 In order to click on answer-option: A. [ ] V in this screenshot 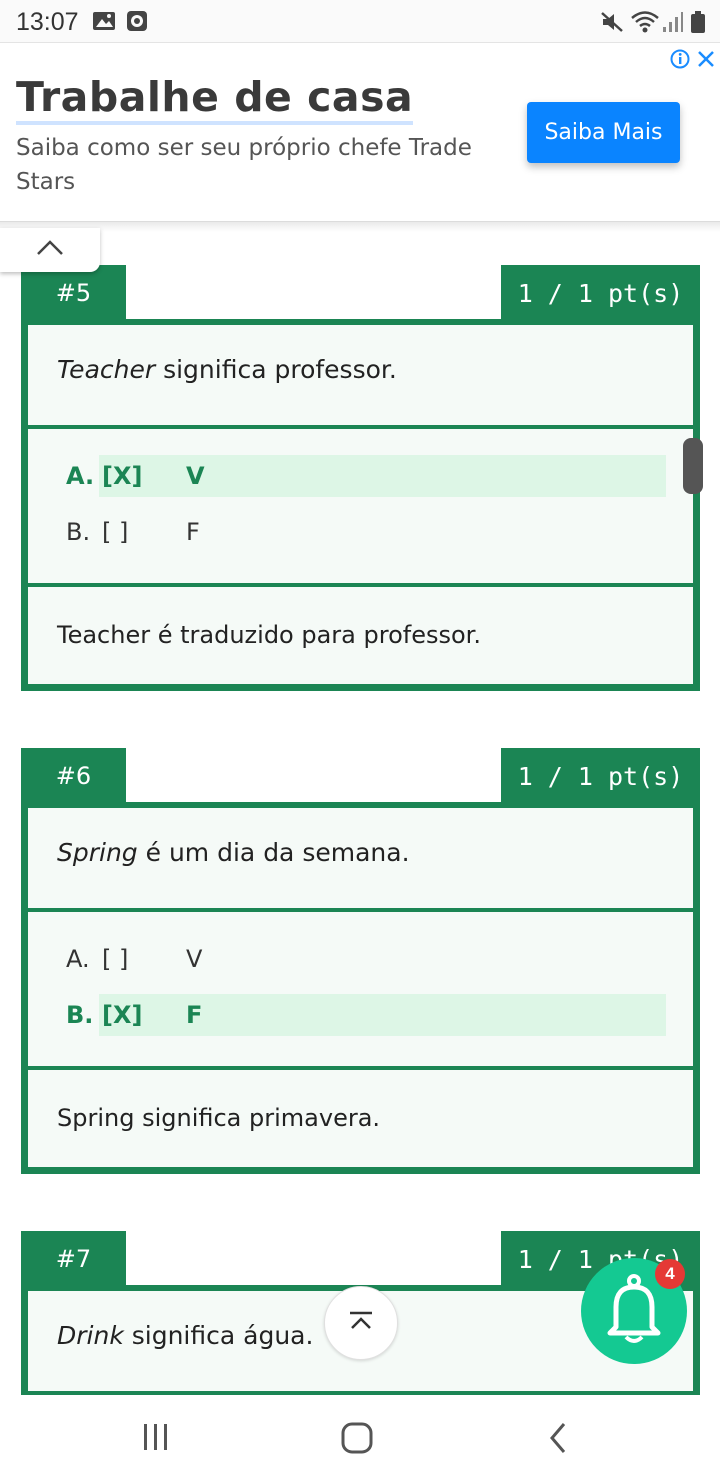, I will do `click(366, 959)`.